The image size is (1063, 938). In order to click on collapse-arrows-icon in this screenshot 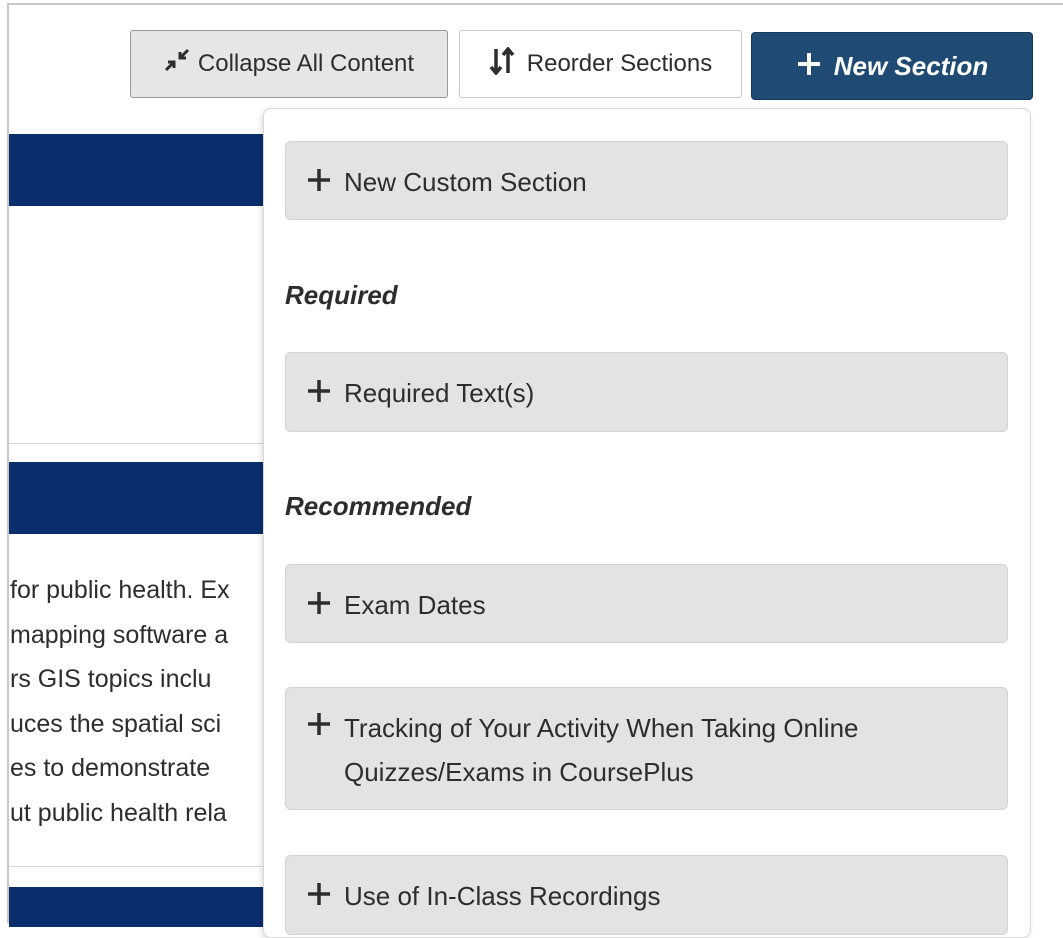, I will do `click(177, 64)`.